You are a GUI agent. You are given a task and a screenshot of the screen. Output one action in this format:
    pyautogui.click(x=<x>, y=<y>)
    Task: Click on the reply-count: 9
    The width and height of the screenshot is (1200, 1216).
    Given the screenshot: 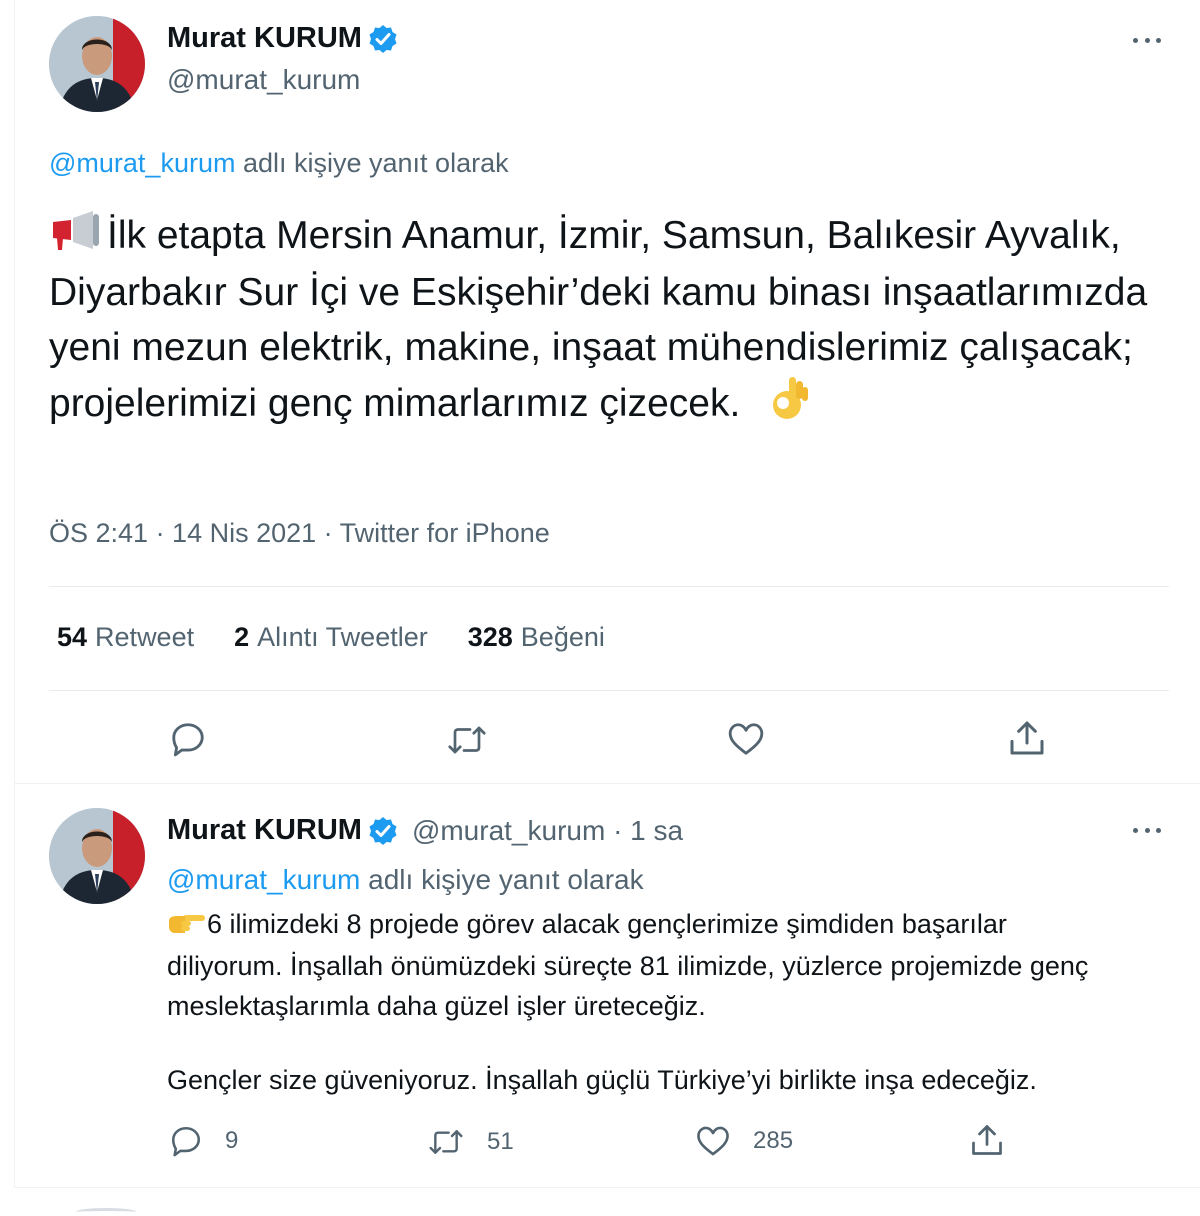 What is the action you would take?
    pyautogui.click(x=232, y=1140)
    